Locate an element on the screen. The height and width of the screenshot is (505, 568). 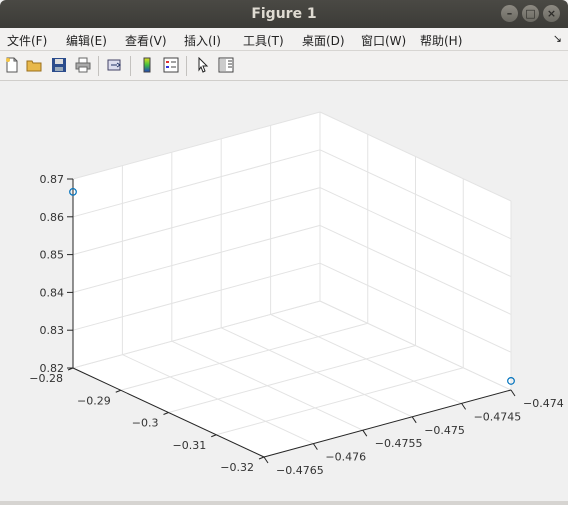
maximize-button: □ is located at coordinates (530, 13).